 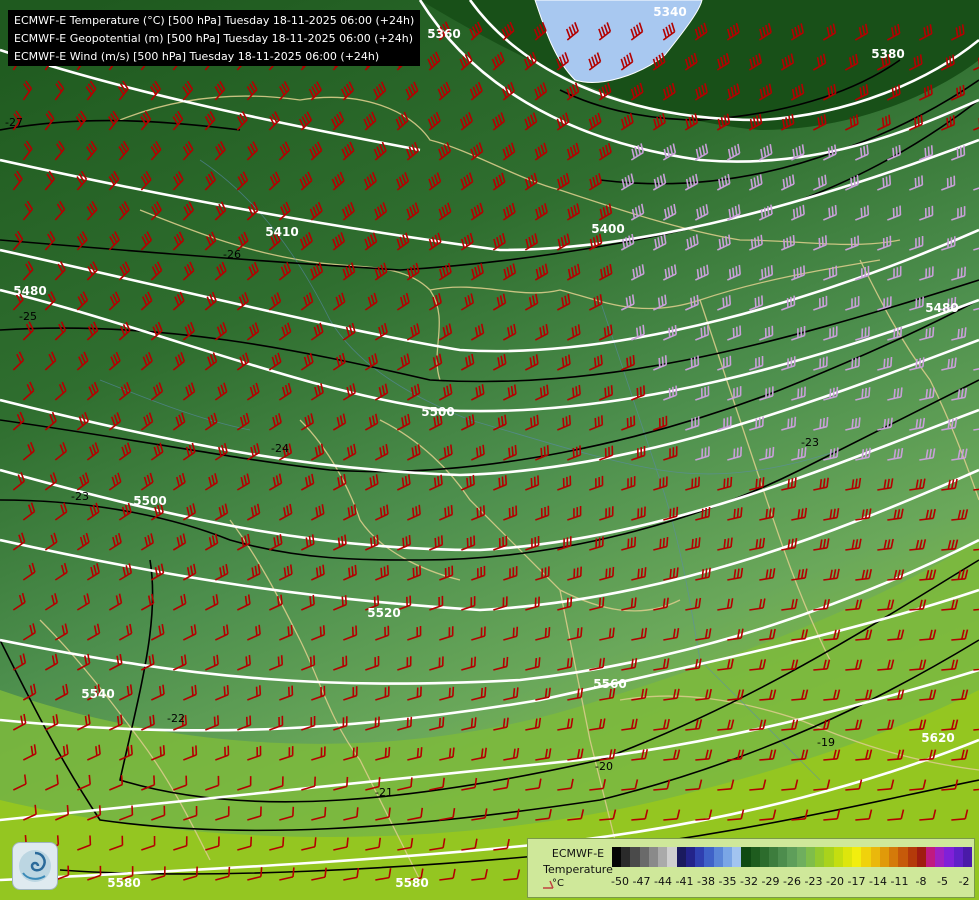 What do you see at coordinates (641, 881) in the screenshot?
I see `legend-tick-label: -47` at bounding box center [641, 881].